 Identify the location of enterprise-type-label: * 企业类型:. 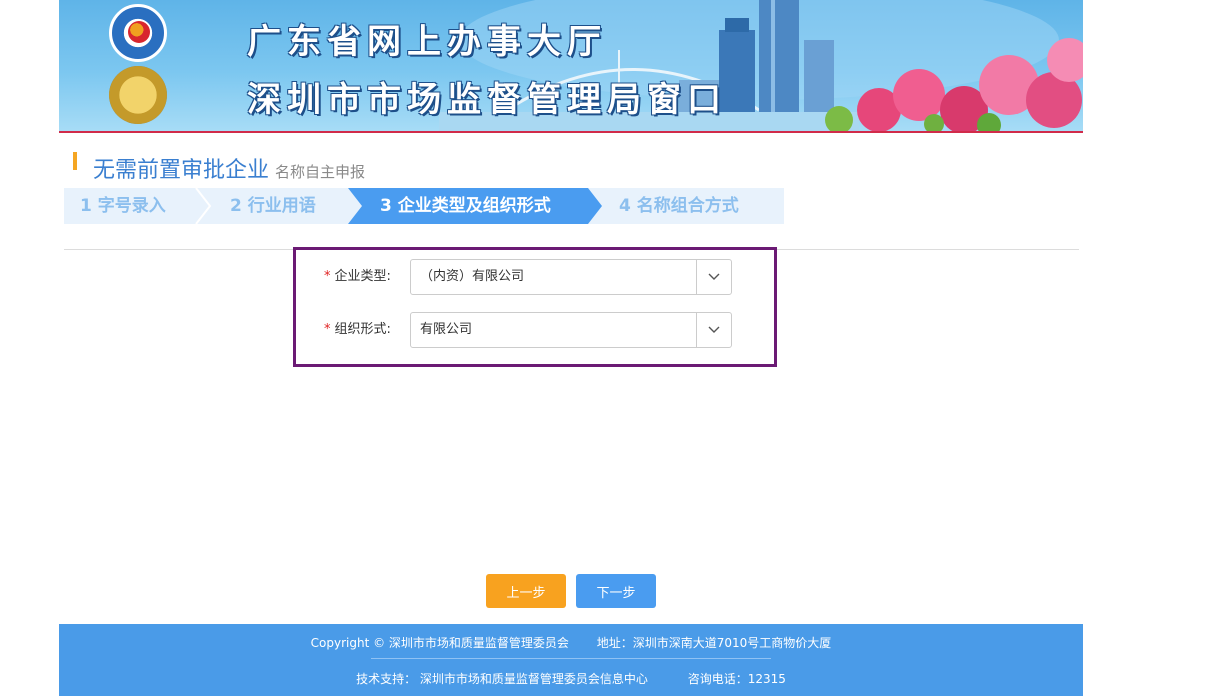
(357, 276).